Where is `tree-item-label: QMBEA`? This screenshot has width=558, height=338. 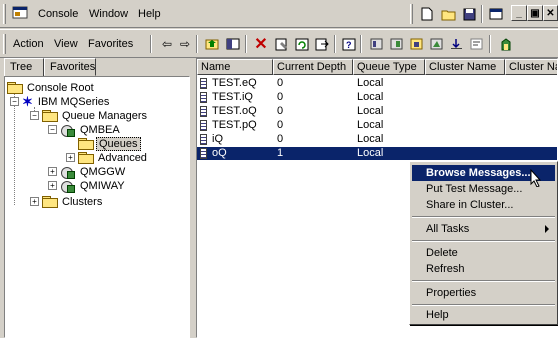
tree-item-label: QMBEA is located at coordinates (100, 129).